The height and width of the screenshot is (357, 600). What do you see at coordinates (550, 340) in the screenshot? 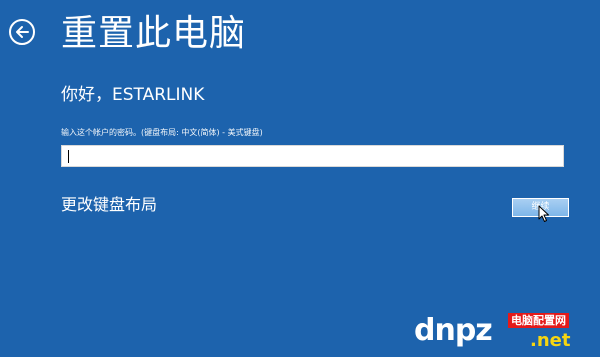
I see `watermark-domain: .net` at bounding box center [550, 340].